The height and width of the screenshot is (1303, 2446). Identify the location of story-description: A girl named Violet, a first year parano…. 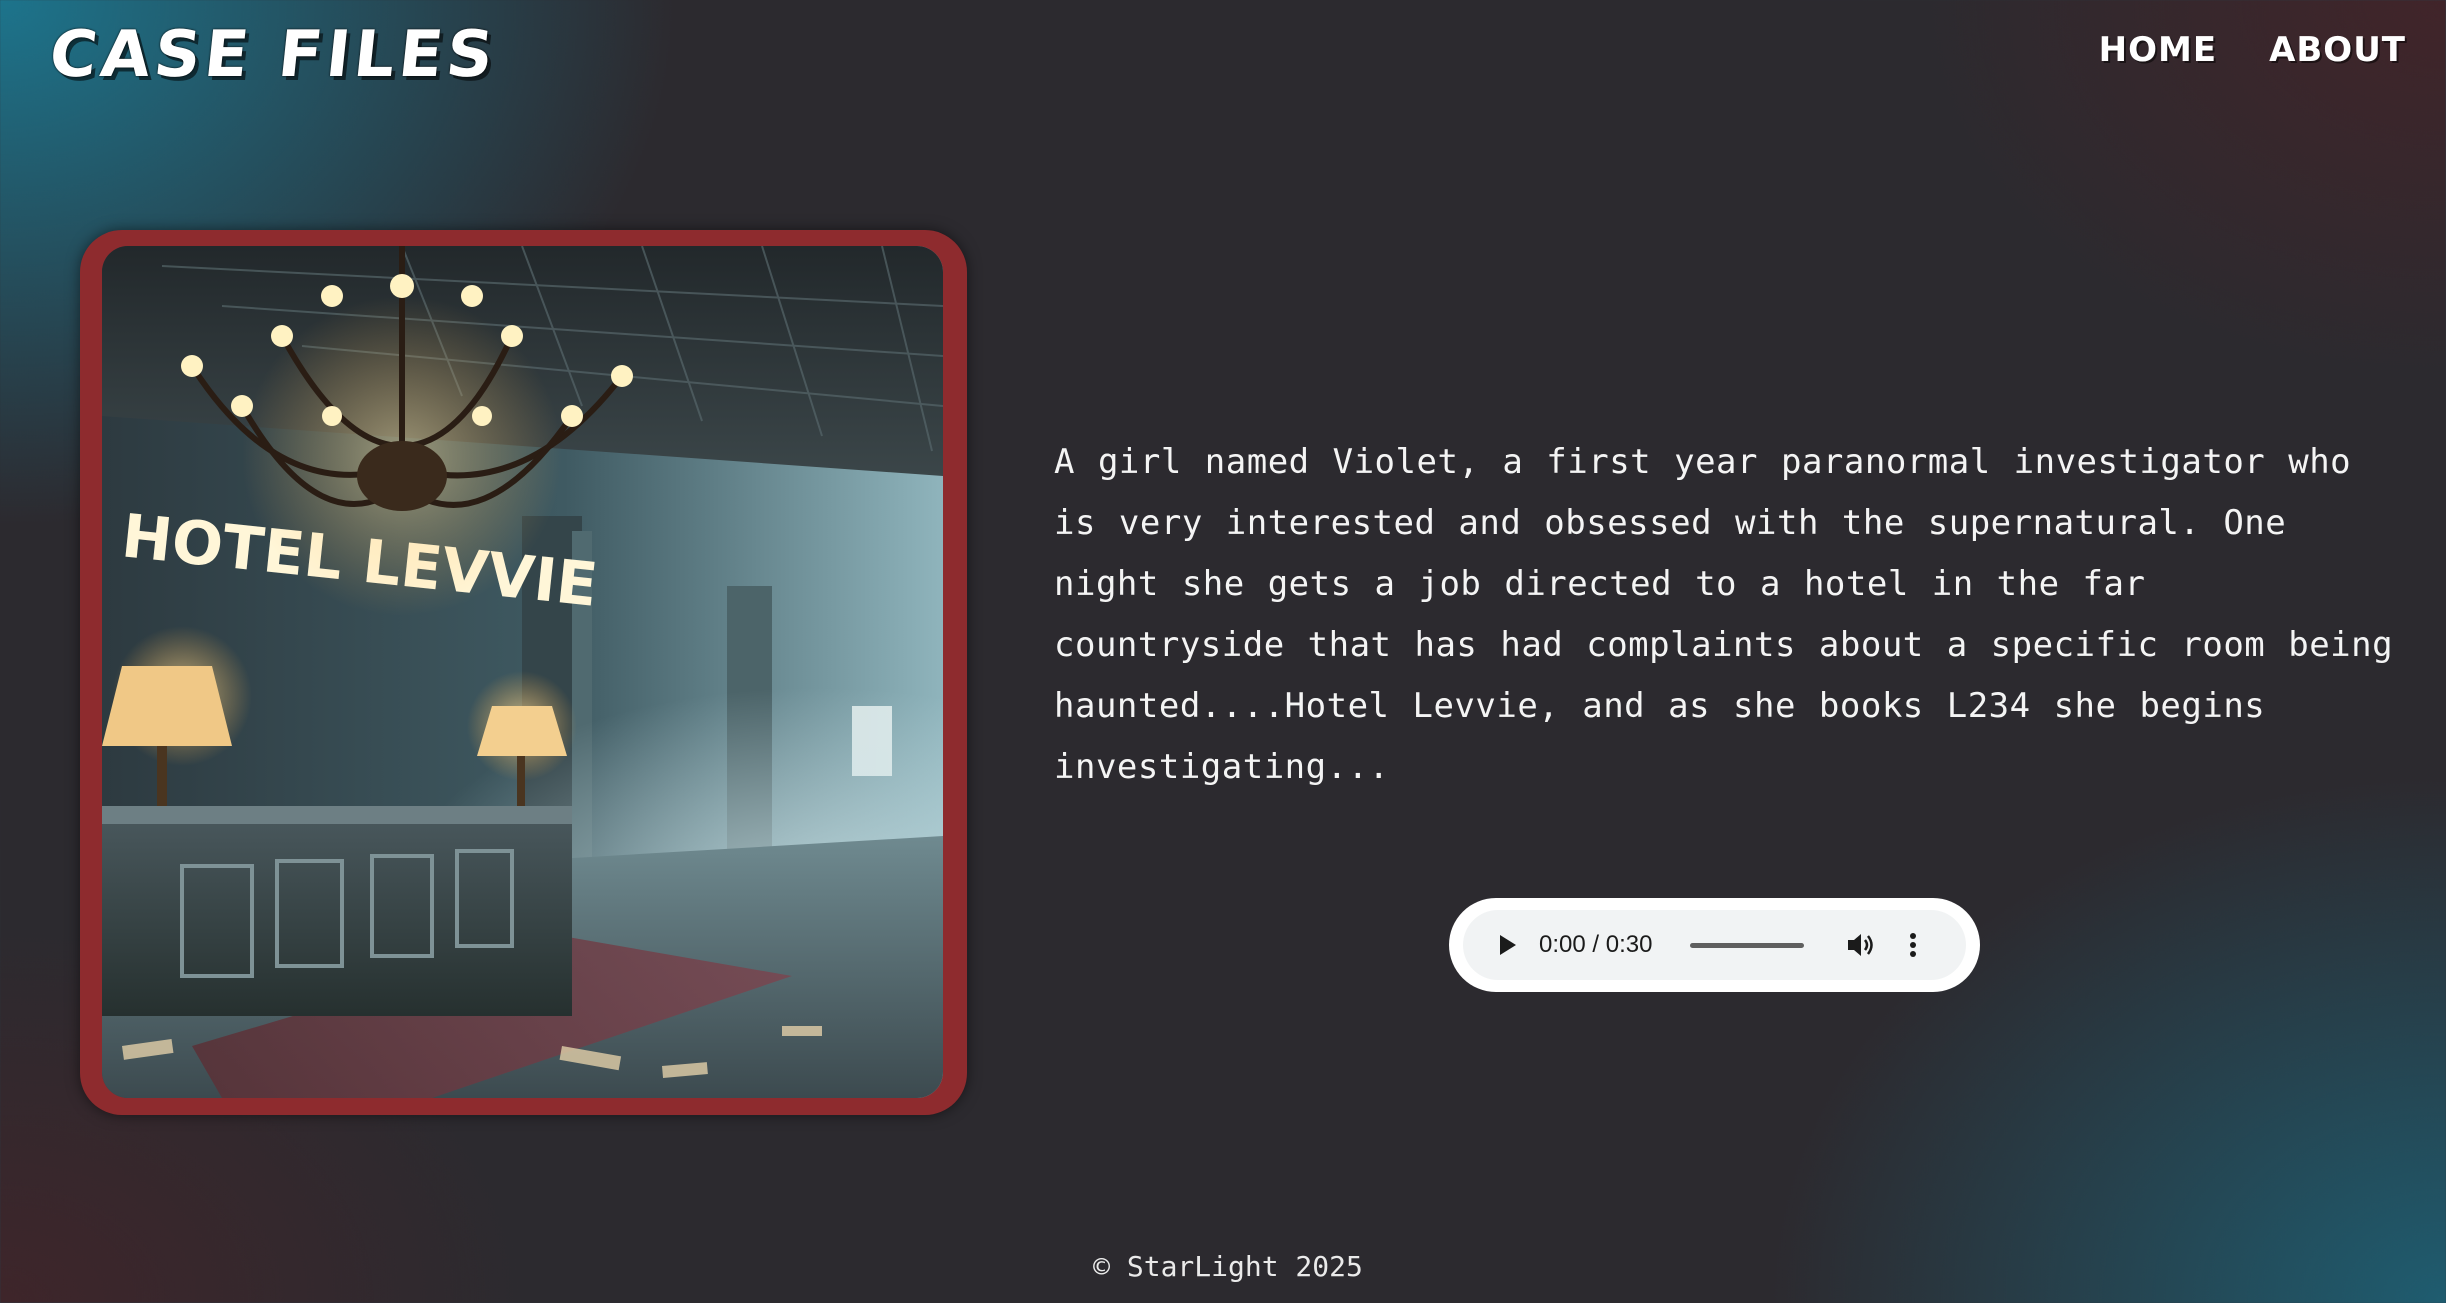
(1724, 614).